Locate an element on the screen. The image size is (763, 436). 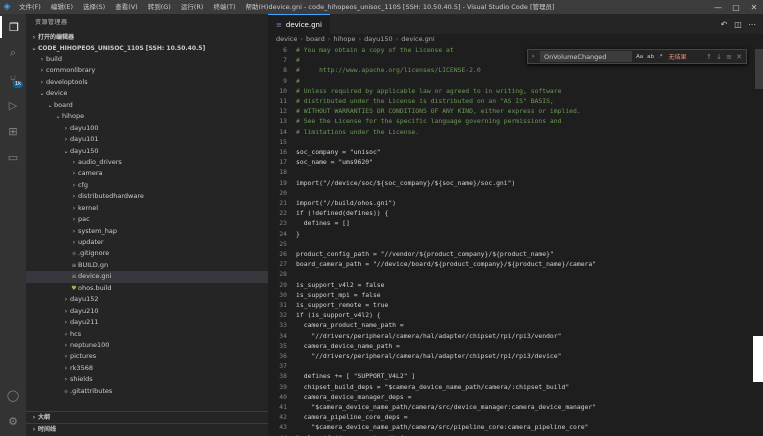
vscode-logo-icon: ◈ is located at coordinates (7, 7).